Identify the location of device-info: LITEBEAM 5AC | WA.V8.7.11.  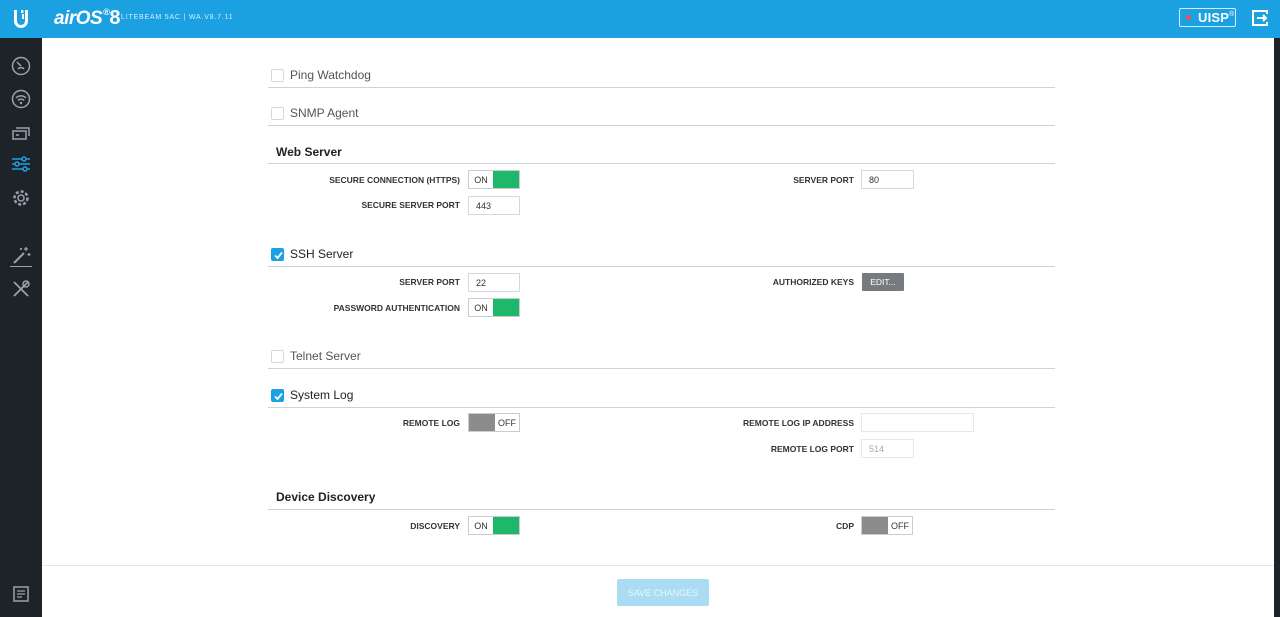
(177, 17).